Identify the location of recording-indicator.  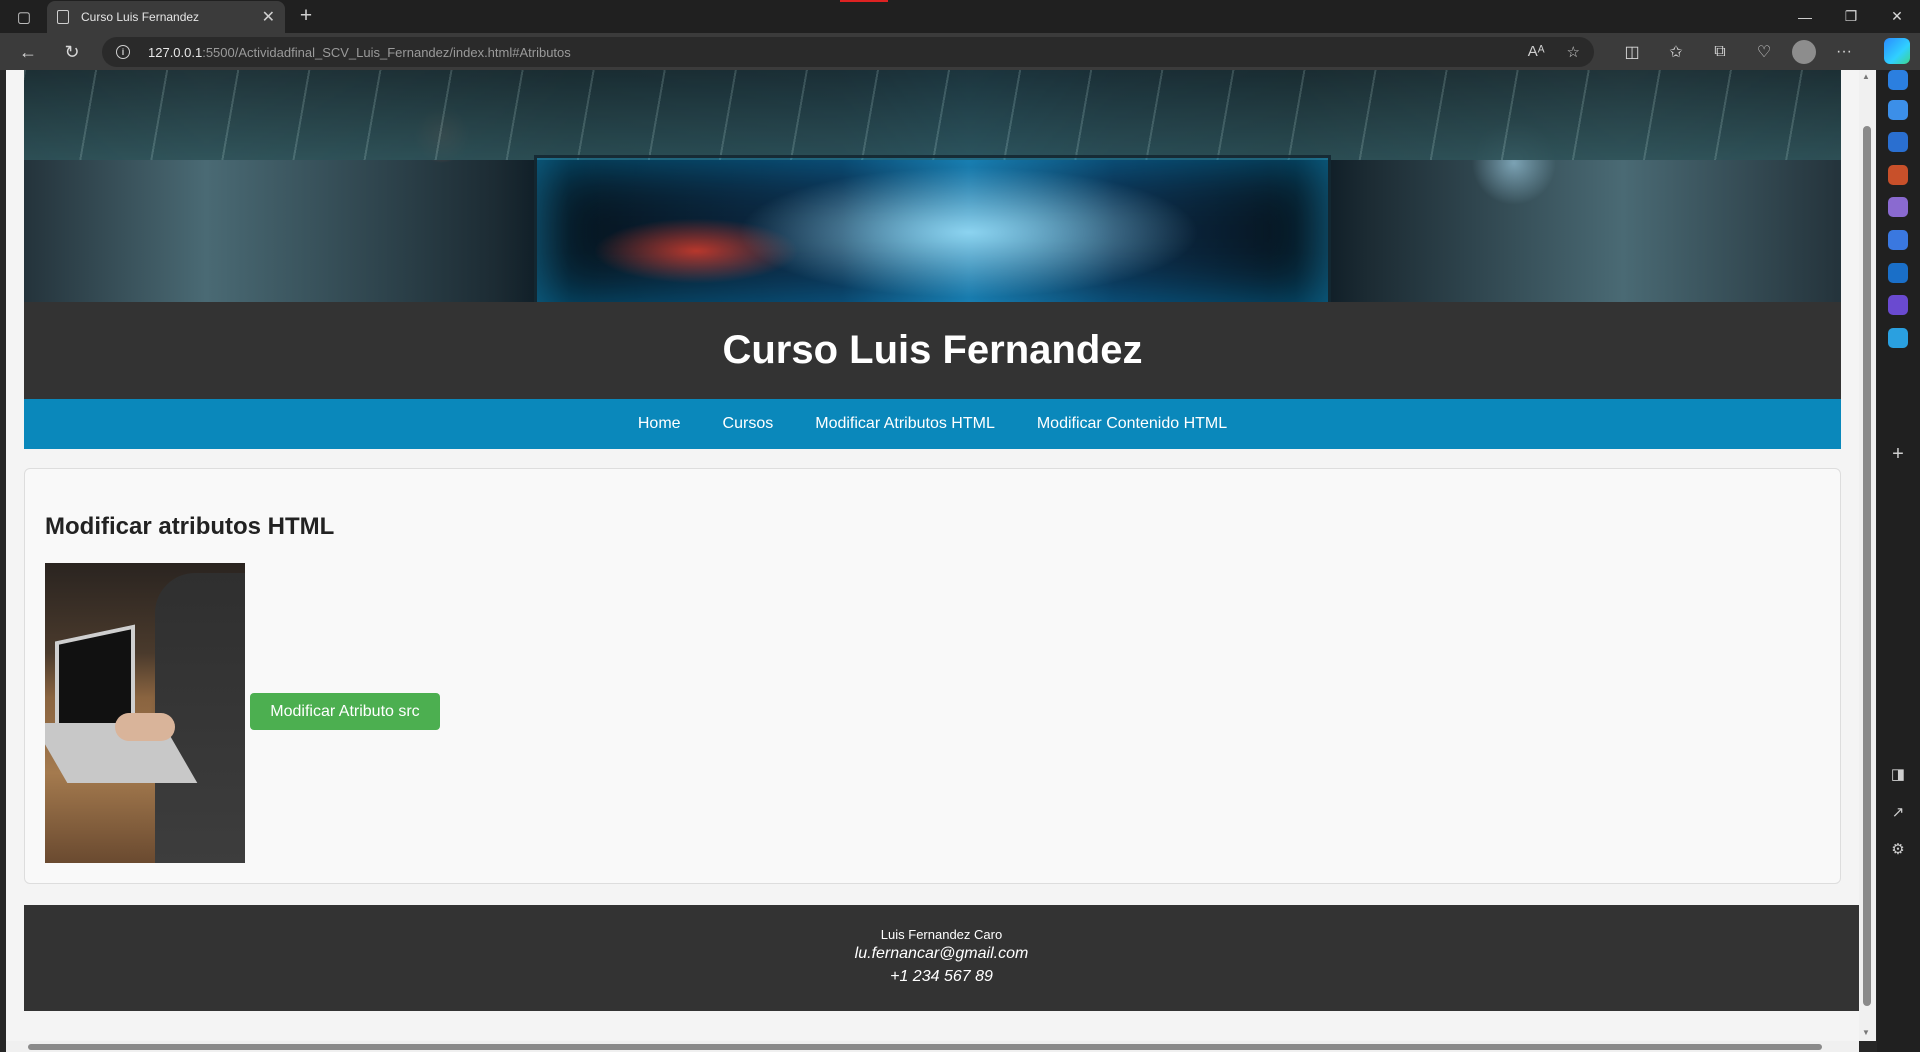
(864, 1).